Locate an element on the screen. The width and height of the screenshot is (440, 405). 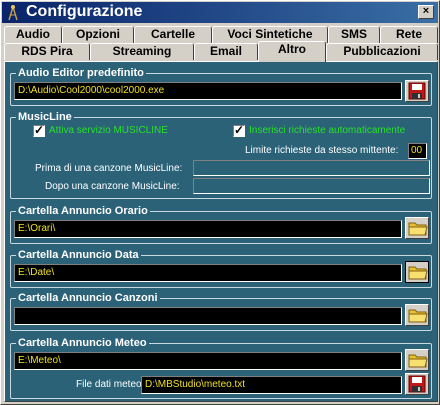
tab-sms: SMS is located at coordinates (354, 34).